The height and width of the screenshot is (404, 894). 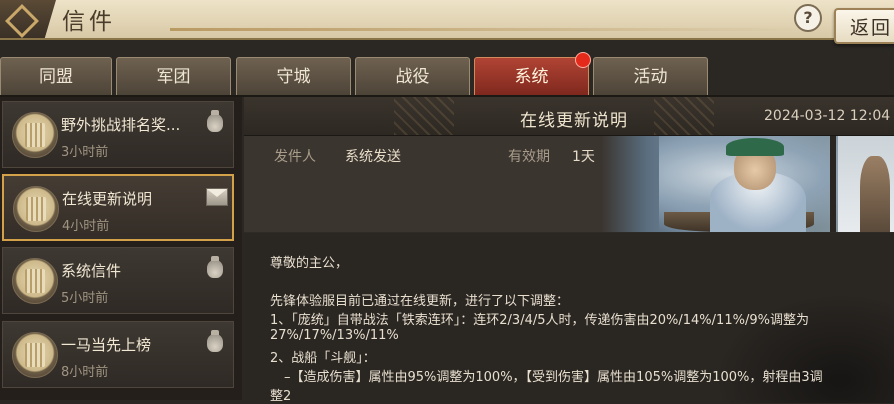 I want to click on notification-dot, so click(x=583, y=60).